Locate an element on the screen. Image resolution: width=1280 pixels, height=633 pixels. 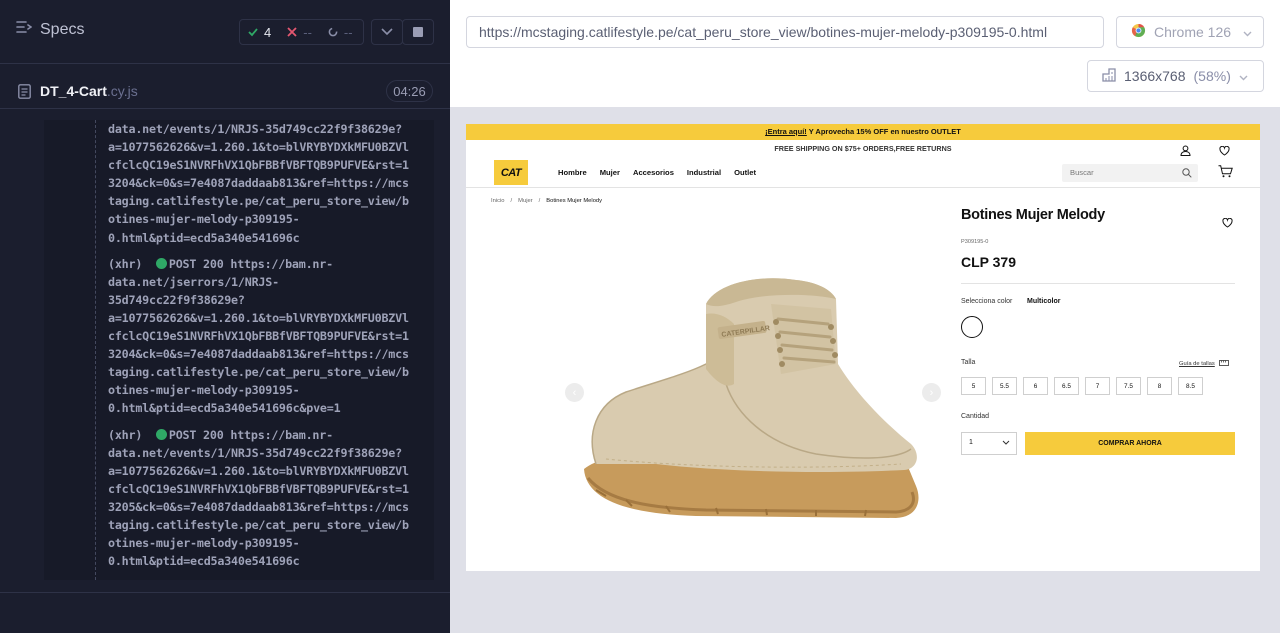
breadcrumb-mujer: Mujer is located at coordinates (525, 201).